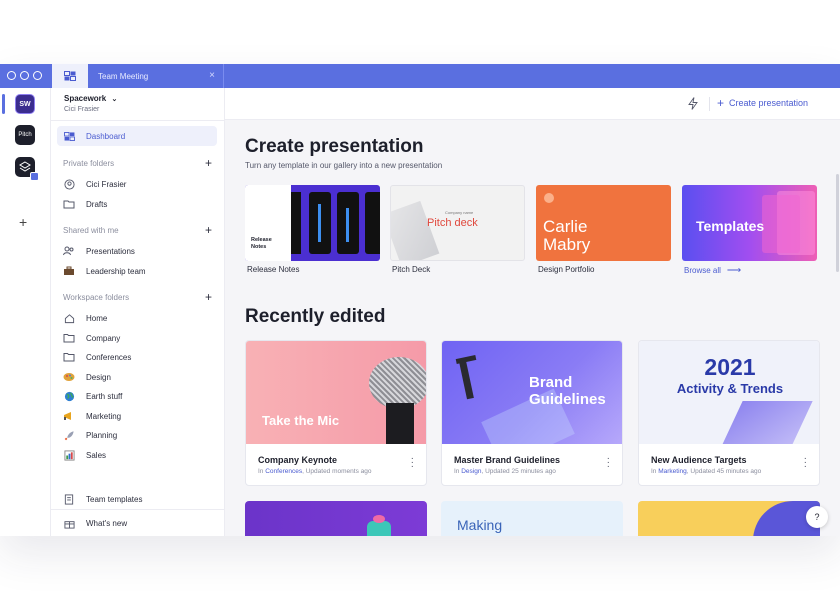  Describe the element at coordinates (208, 163) in the screenshot. I see `add-private-folder-button: +` at that location.